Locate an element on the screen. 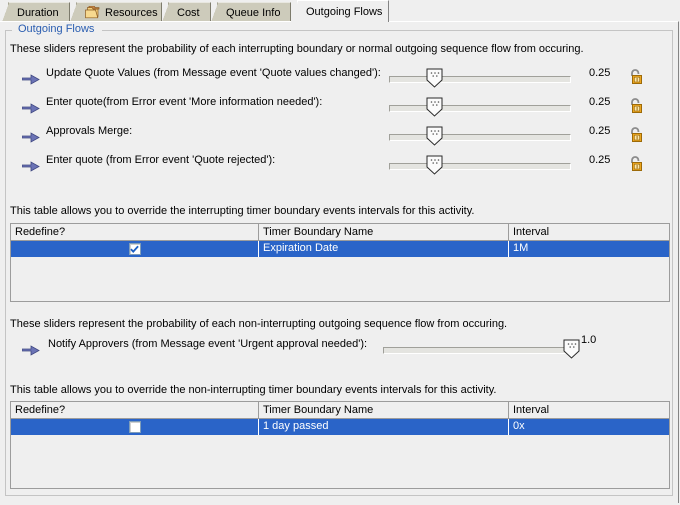 The height and width of the screenshot is (505, 680). slider-value: 1.0 is located at coordinates (589, 340).